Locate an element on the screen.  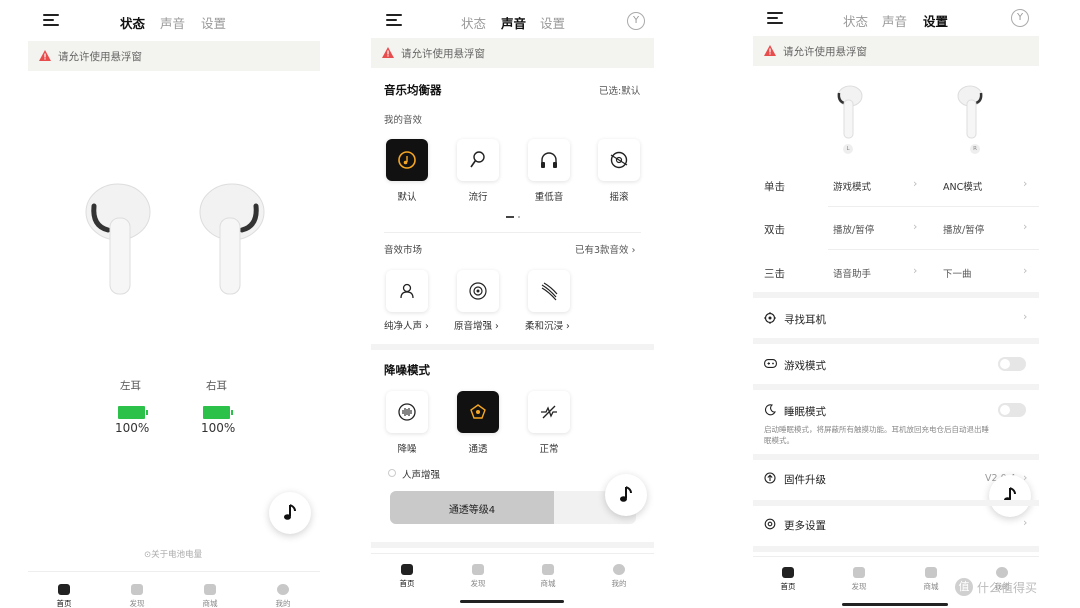
effect-default-label: 默认 is located at coordinates (407, 197).